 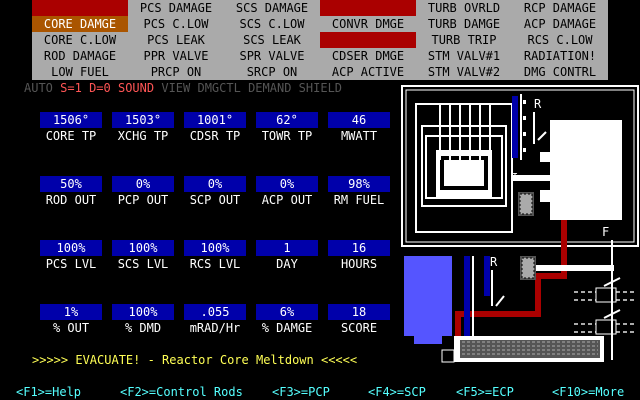 What do you see at coordinates (359, 200) in the screenshot?
I see `gauge-label: RM FUEL` at bounding box center [359, 200].